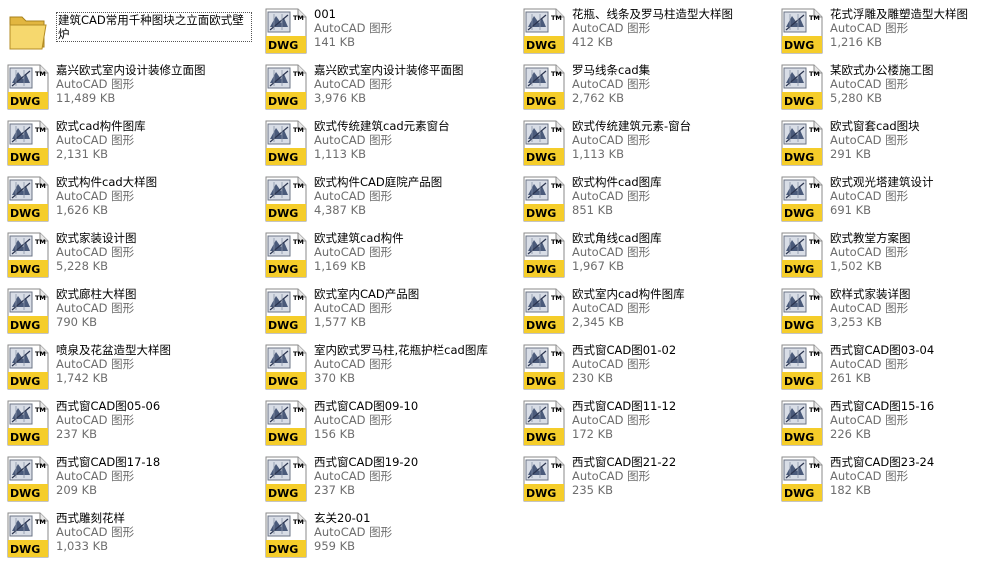 The image size is (983, 575). I want to click on file-name: 欧式廊柱大样图, so click(96, 294).